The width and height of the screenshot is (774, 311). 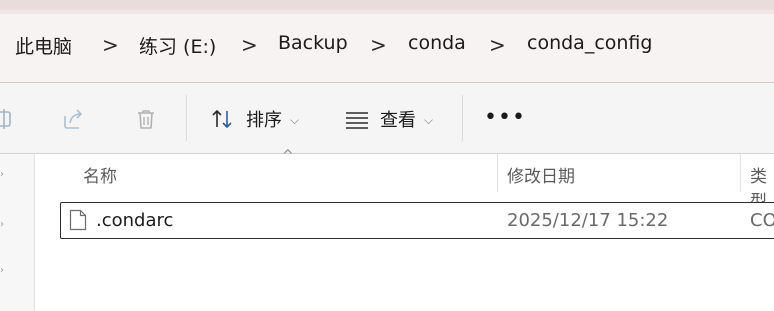 What do you see at coordinates (357, 120) in the screenshot?
I see `view-lines-icon` at bounding box center [357, 120].